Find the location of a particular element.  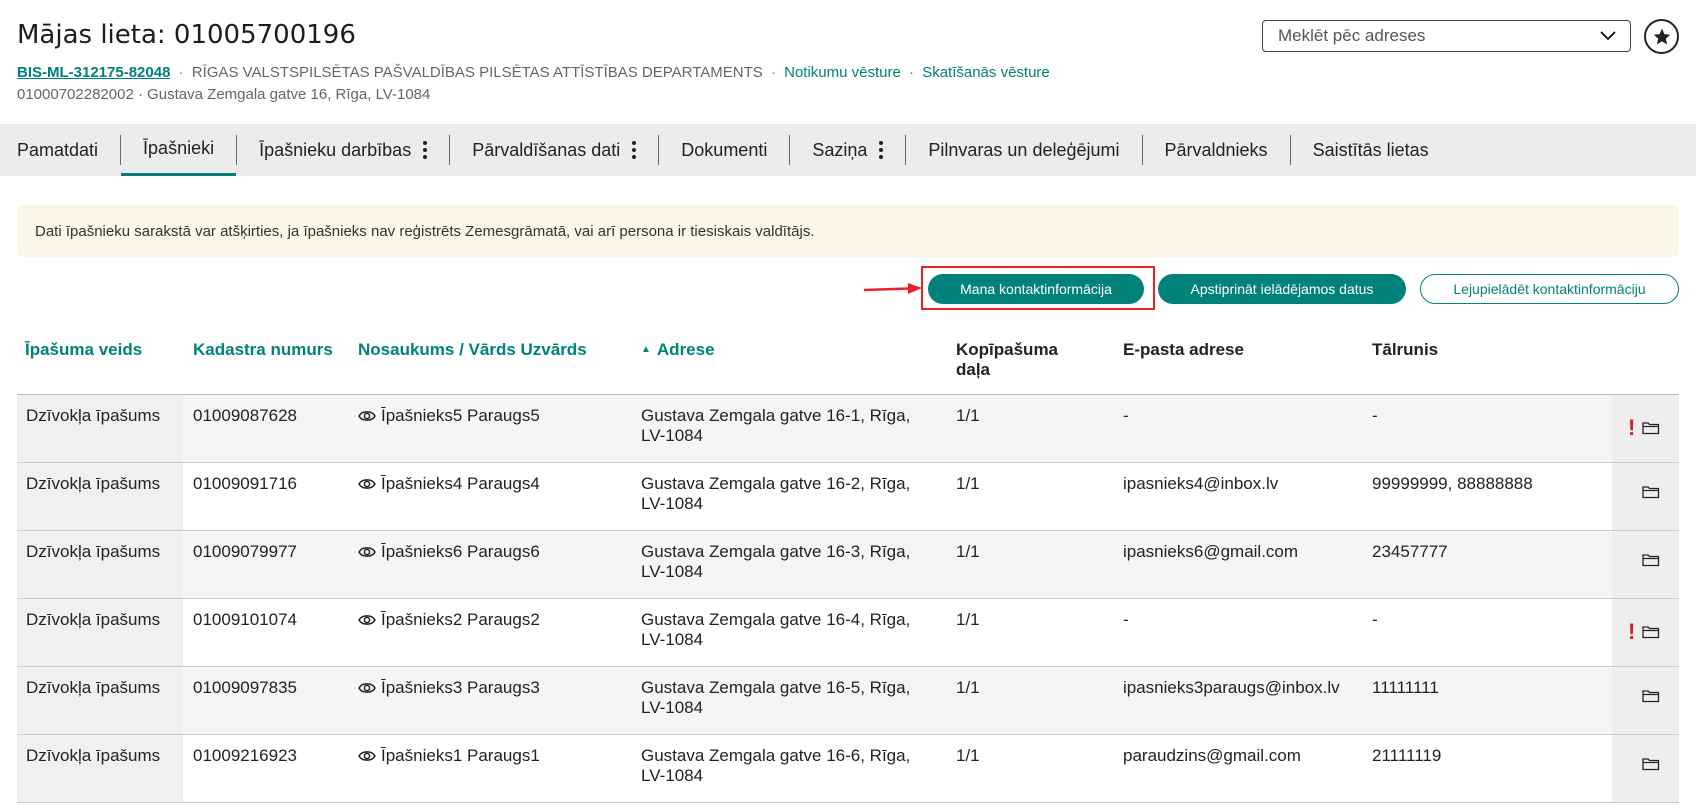

cell-email: ipasnieks3paraugs@inbox.lv is located at coordinates (1231, 687).